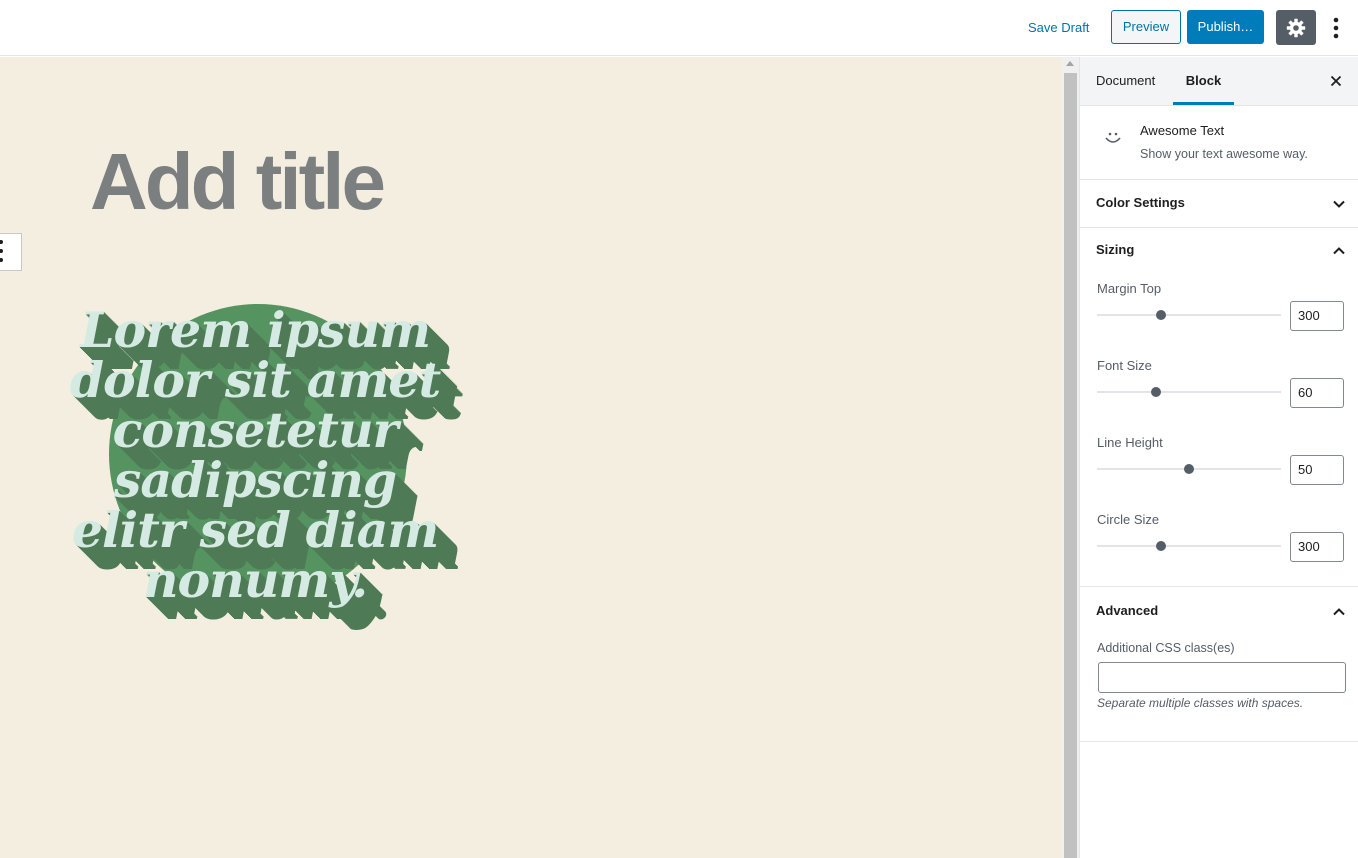 This screenshot has height=858, width=1358. I want to click on panel-title: Color Settings, so click(1140, 202).